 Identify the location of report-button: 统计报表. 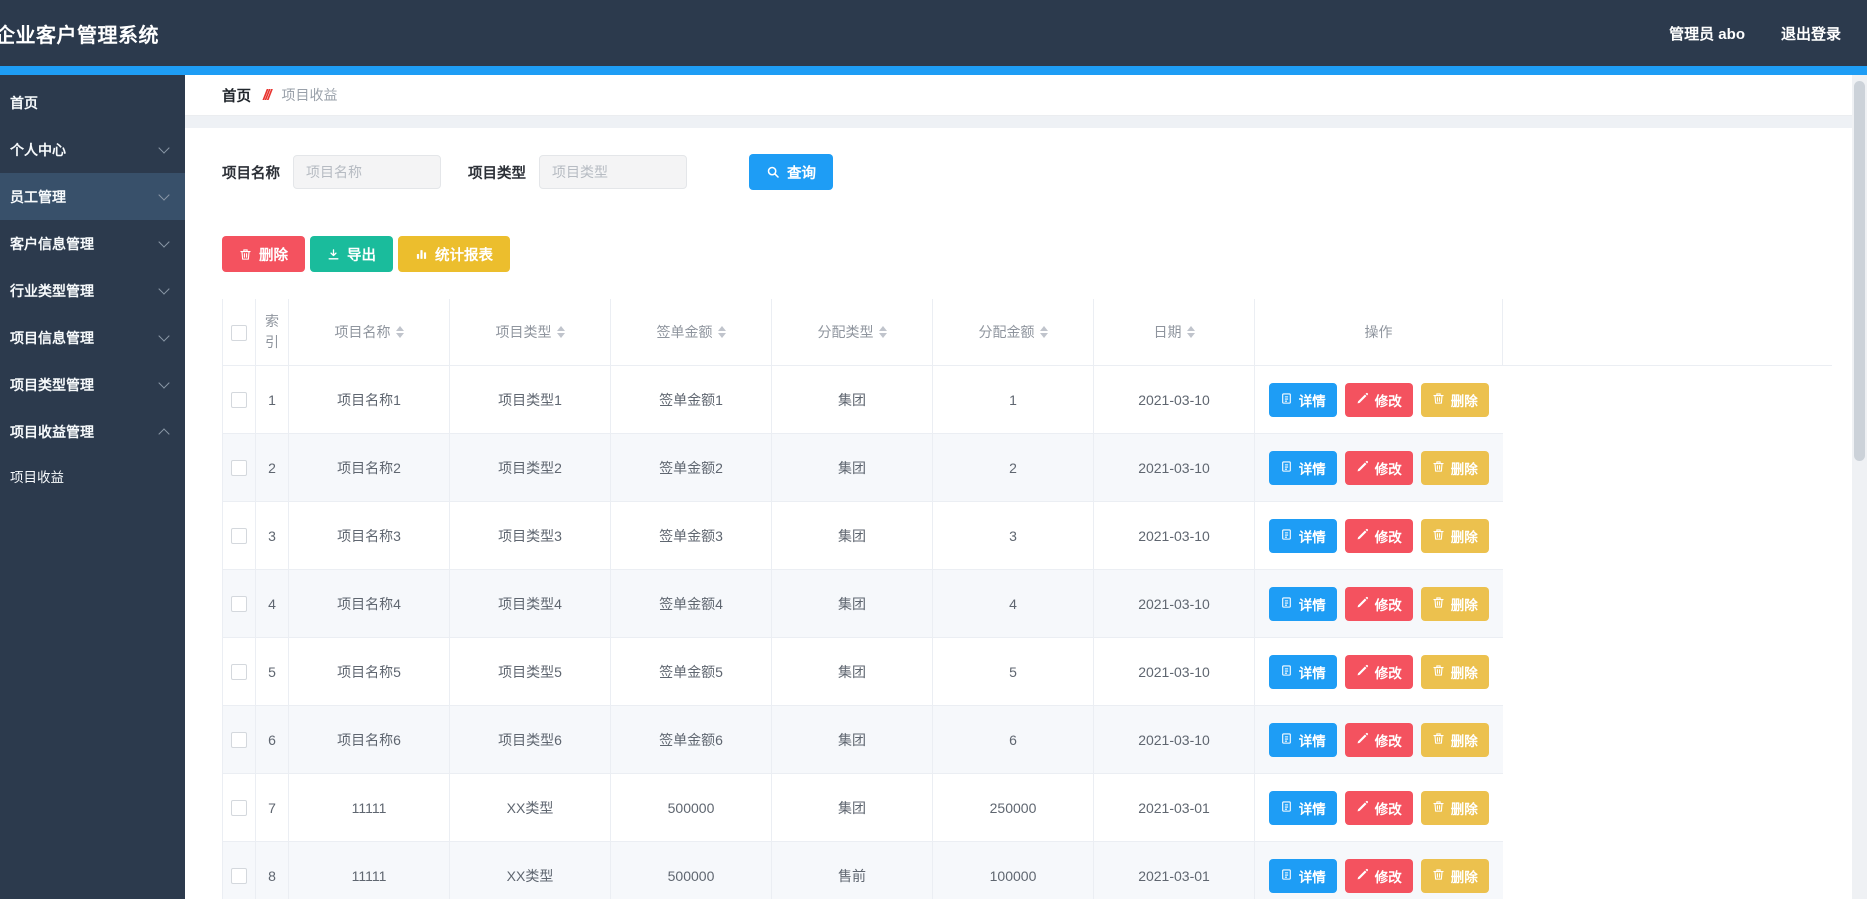
(454, 254).